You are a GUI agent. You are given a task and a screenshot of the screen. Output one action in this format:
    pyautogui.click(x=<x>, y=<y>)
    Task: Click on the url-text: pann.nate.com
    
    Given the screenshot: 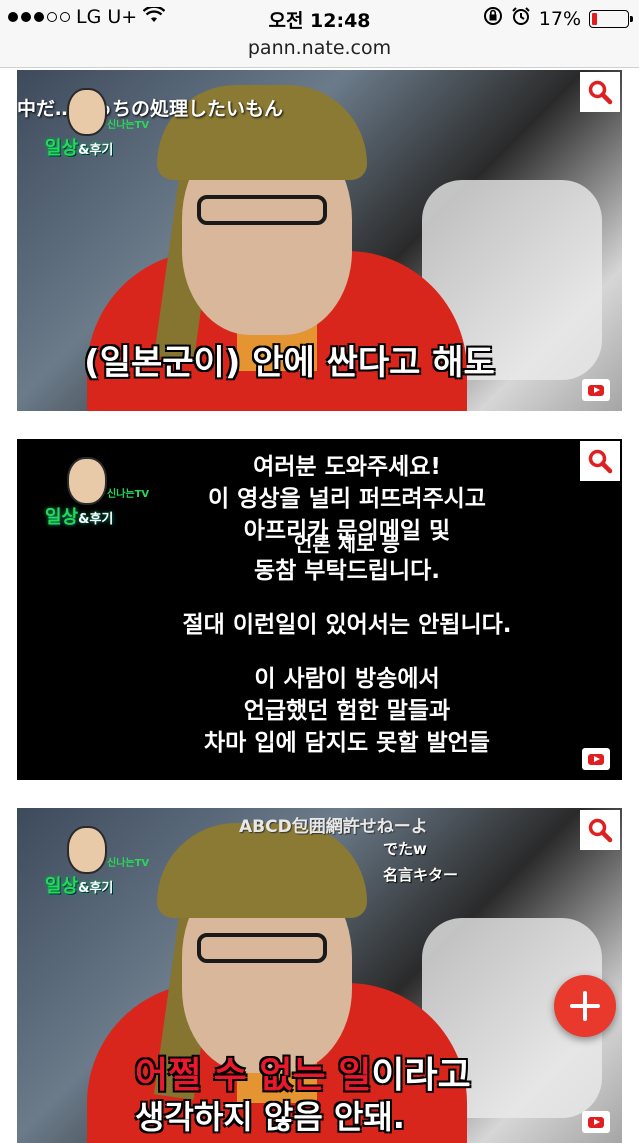 What is the action you would take?
    pyautogui.click(x=319, y=48)
    